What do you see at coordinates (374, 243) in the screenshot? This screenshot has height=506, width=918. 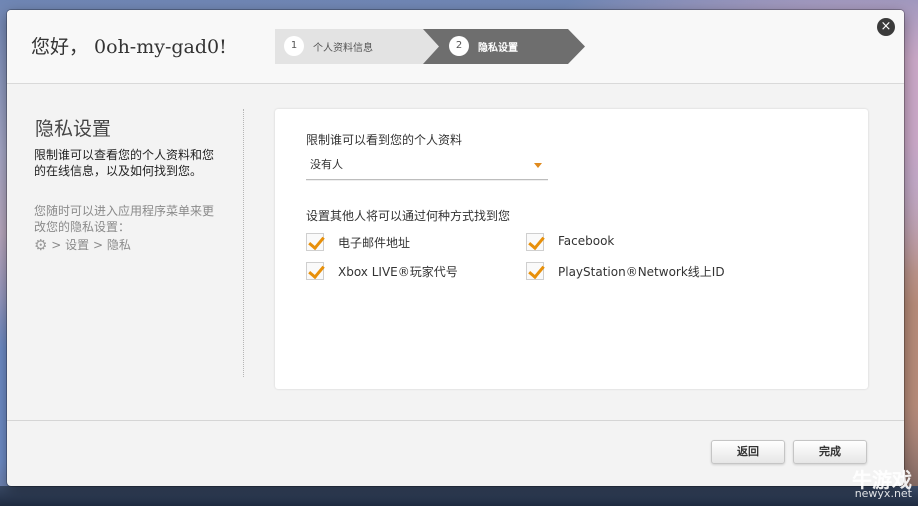 I see `checkbox-label: 电子邮件地址` at bounding box center [374, 243].